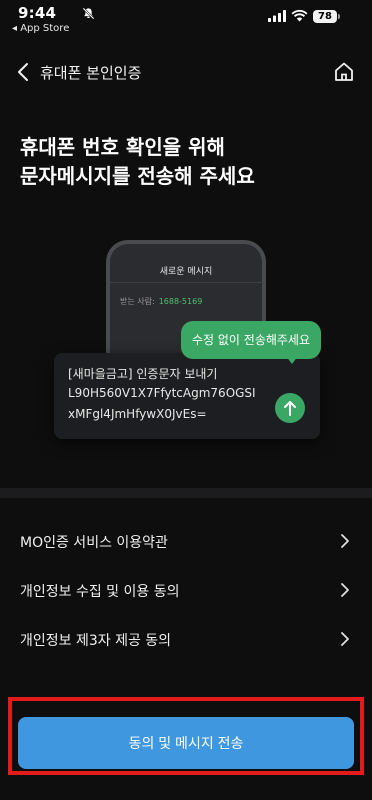 This screenshot has width=372, height=800. What do you see at coordinates (94, 543) in the screenshot?
I see `menu-item-label: MO인증 서비스 이용약관` at bounding box center [94, 543].